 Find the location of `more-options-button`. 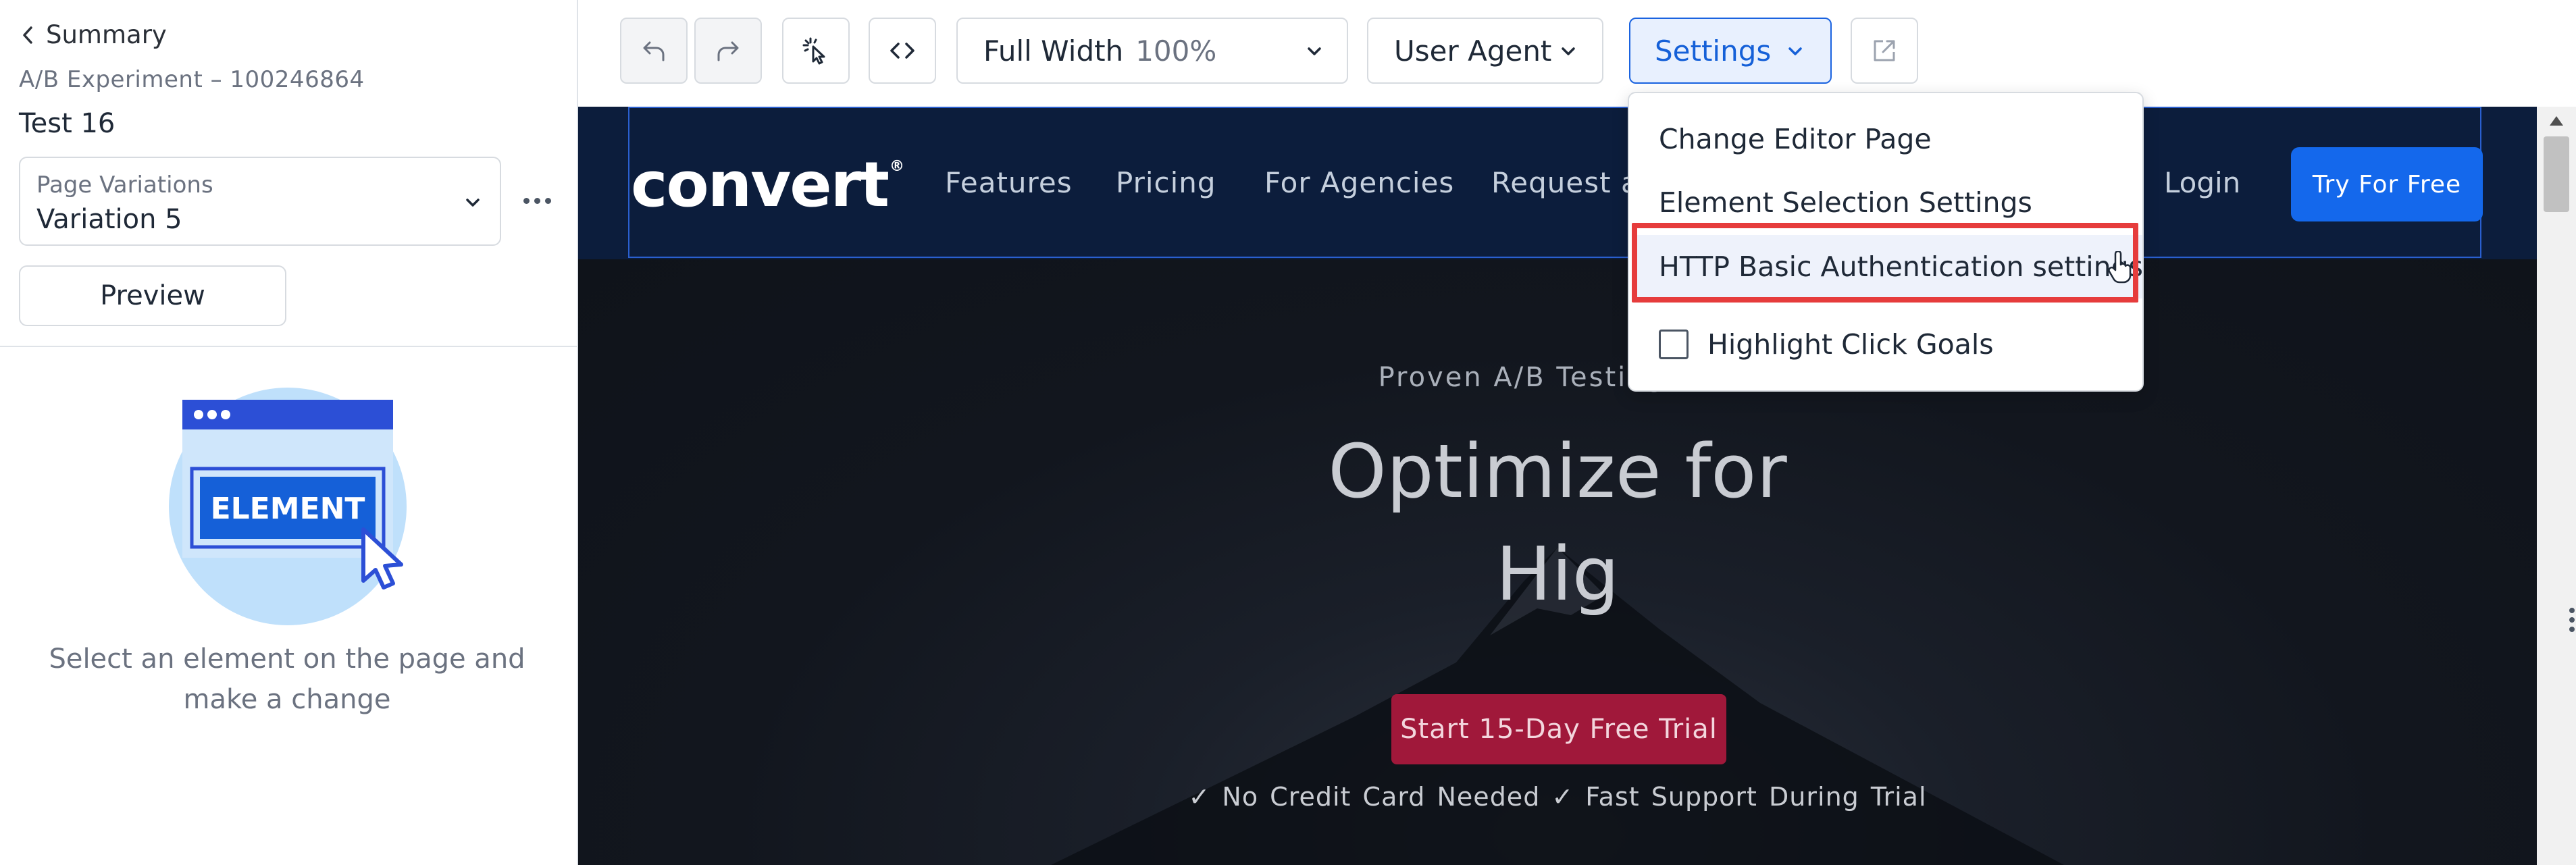

more-options-button is located at coordinates (537, 200).